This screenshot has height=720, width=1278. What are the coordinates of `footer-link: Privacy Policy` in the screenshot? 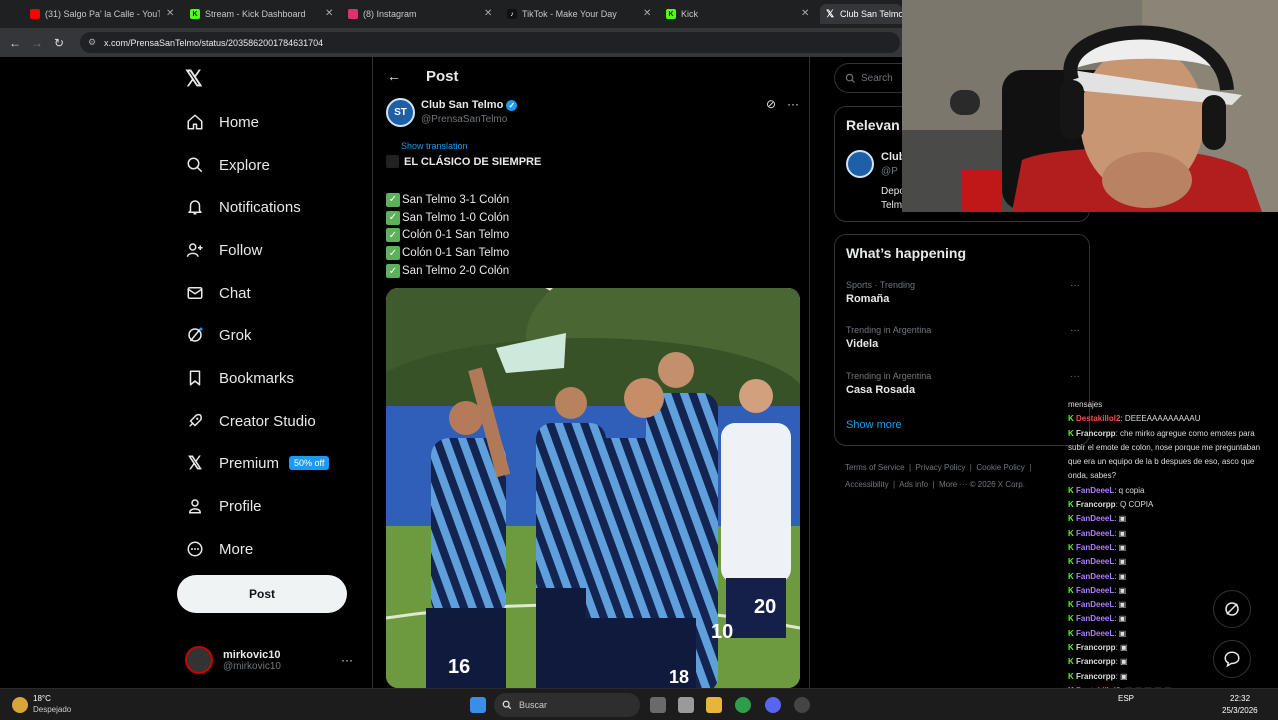 It's located at (941, 467).